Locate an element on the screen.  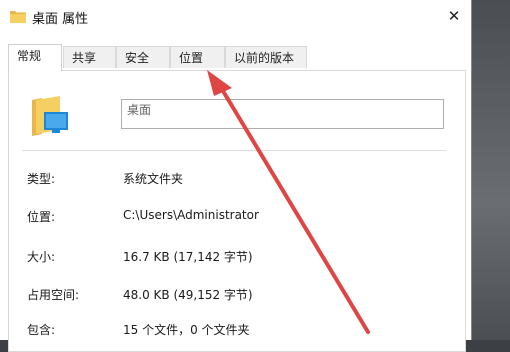
tab-strip: 常规 共享 安全 位置 以前的版本 is located at coordinates (235, 57).